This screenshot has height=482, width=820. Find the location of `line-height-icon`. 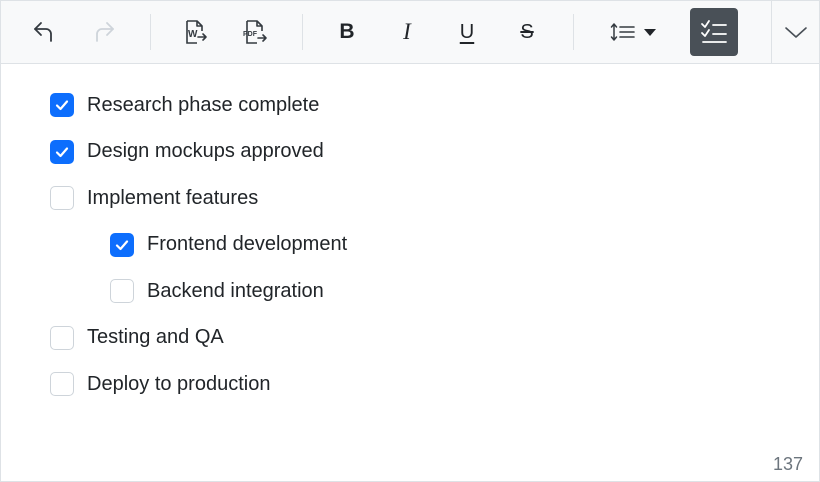

line-height-icon is located at coordinates (622, 32).